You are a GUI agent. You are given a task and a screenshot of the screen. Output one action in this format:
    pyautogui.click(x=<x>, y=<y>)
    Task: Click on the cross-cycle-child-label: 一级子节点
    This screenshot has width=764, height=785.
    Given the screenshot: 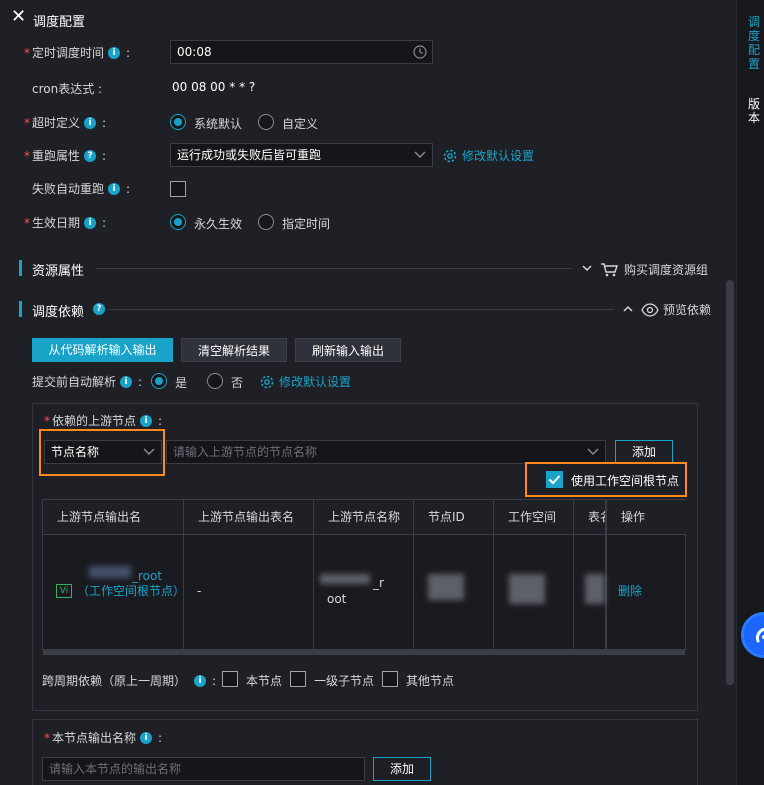 What is the action you would take?
    pyautogui.click(x=344, y=681)
    